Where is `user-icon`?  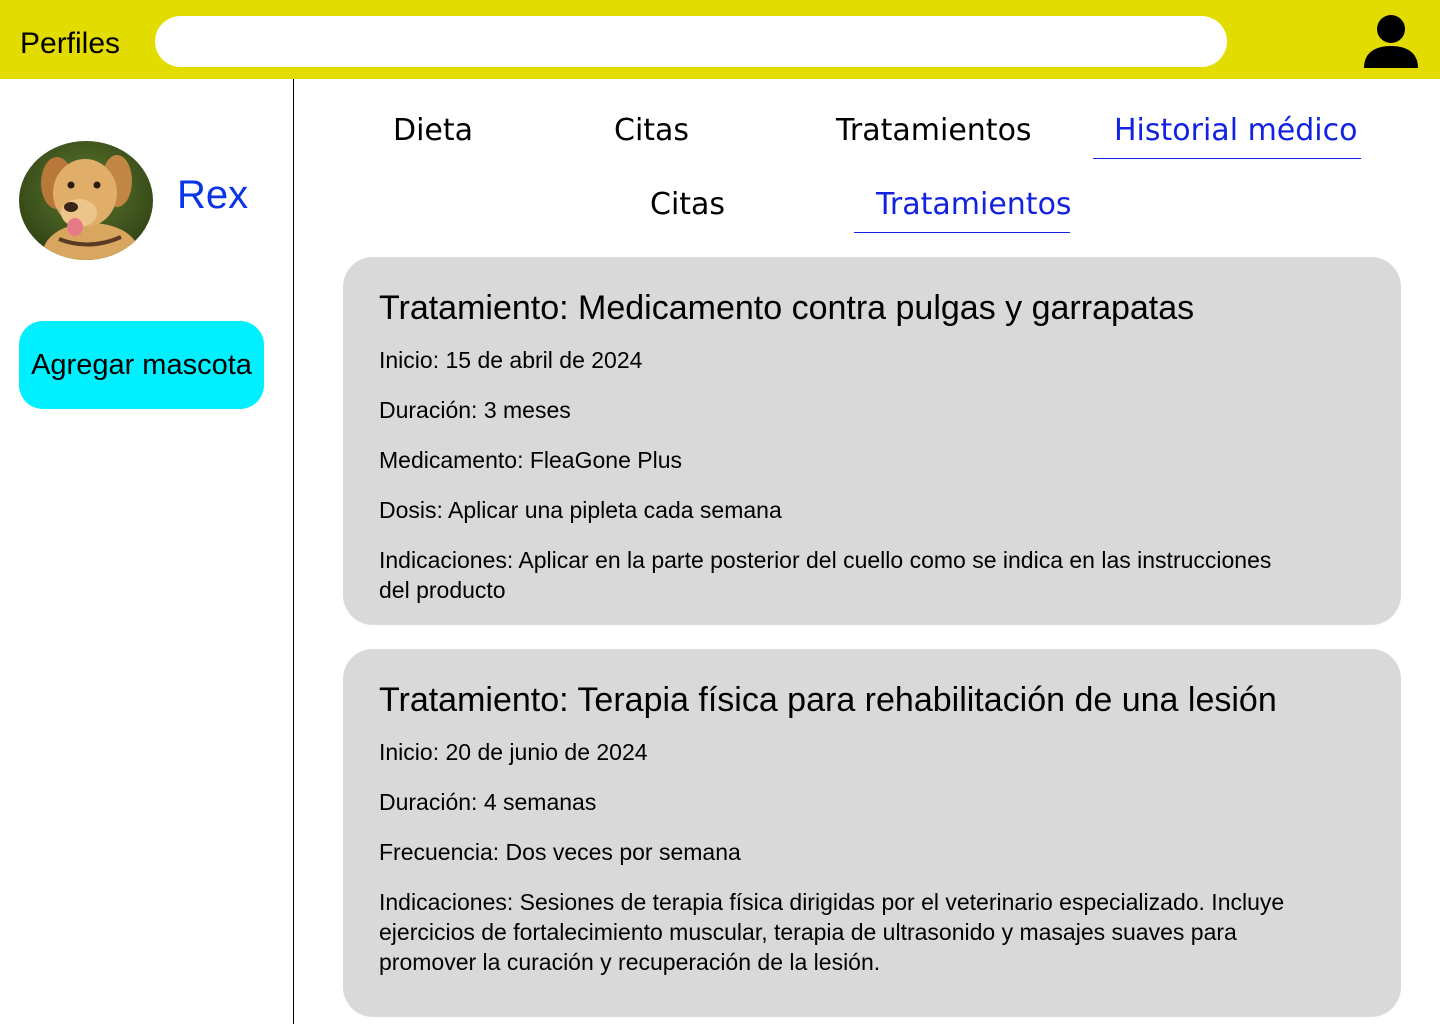 user-icon is located at coordinates (1391, 41).